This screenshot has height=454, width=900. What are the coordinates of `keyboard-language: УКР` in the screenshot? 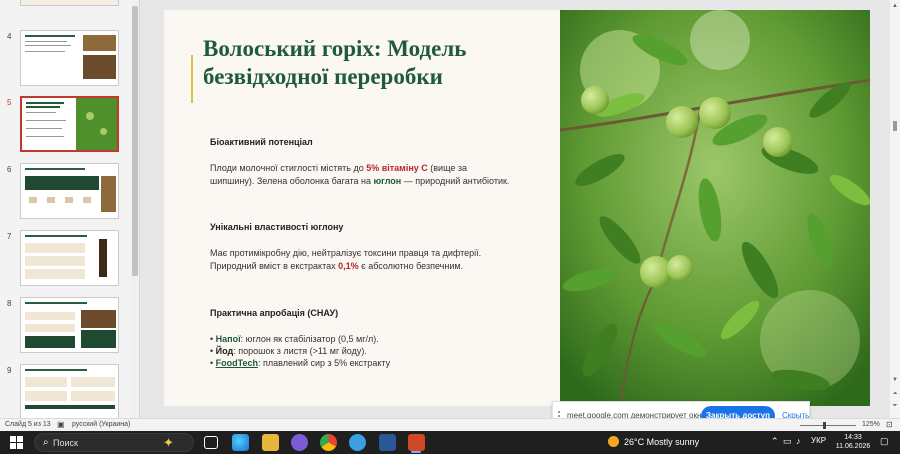 It's located at (818, 440).